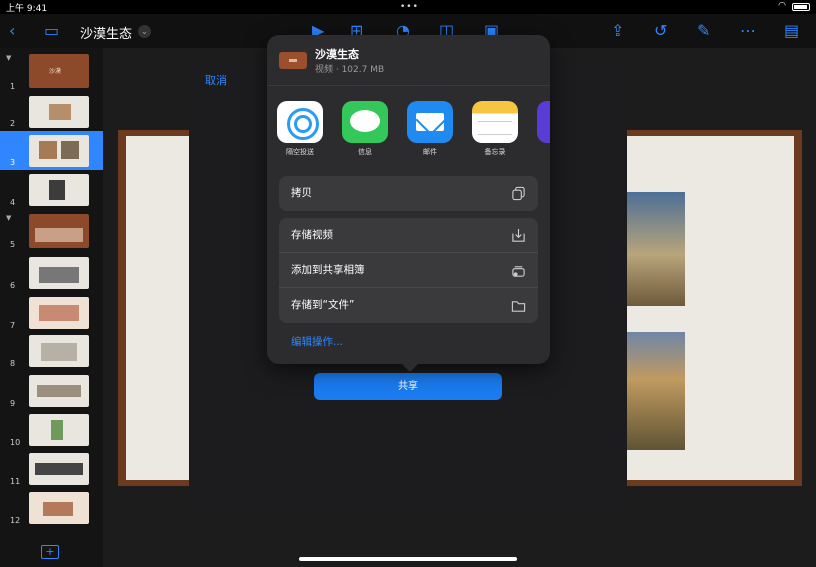 This screenshot has width=816, height=567. I want to click on back-icon: ‹, so click(12, 31).